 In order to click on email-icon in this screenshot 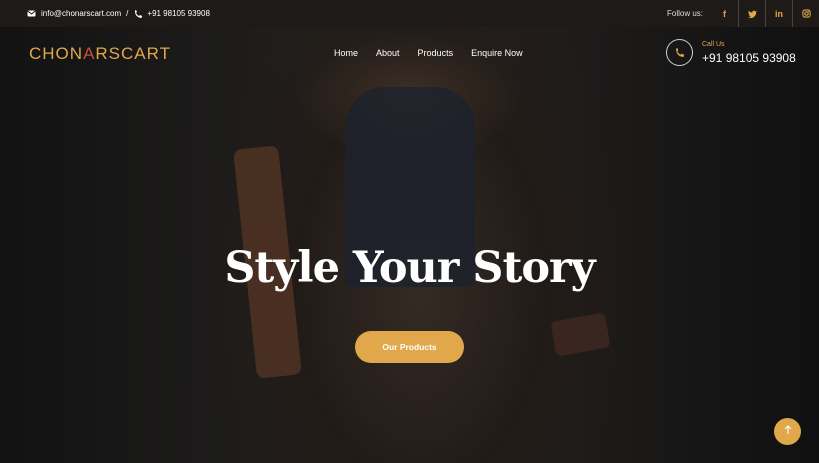, I will do `click(31, 13)`.